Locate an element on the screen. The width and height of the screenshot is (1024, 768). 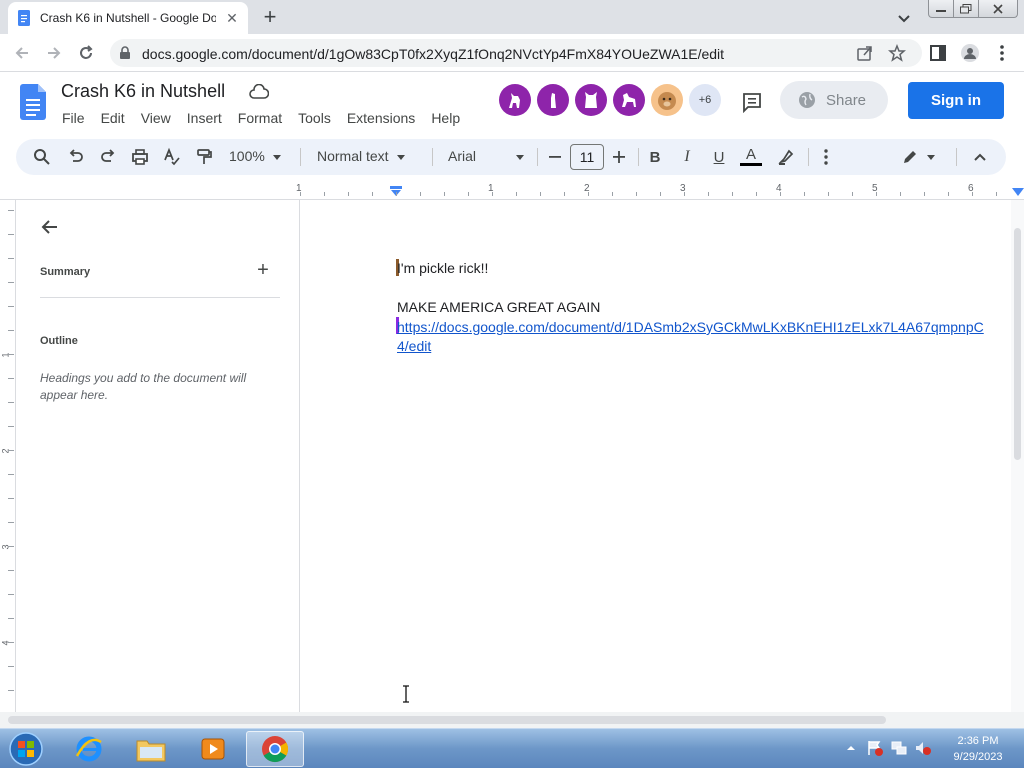
undo-icon is located at coordinates (76, 157).